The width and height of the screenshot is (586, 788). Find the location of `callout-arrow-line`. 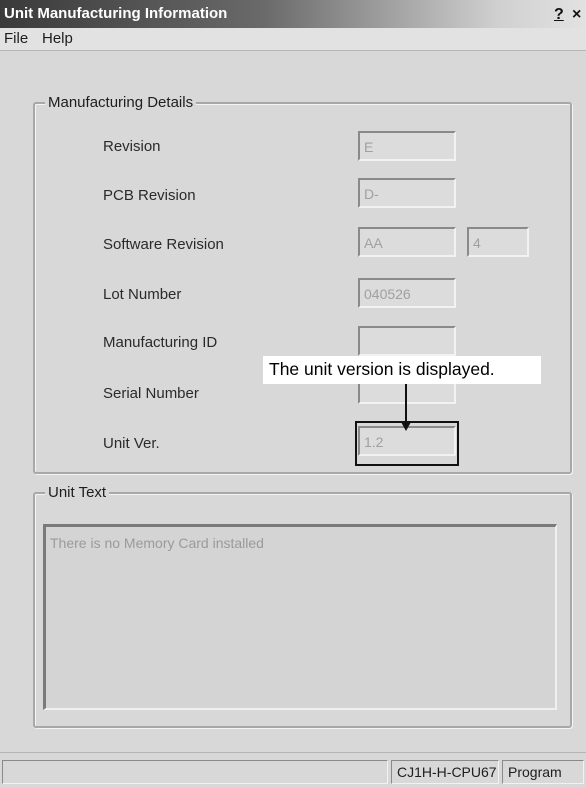

callout-arrow-line is located at coordinates (406, 404).